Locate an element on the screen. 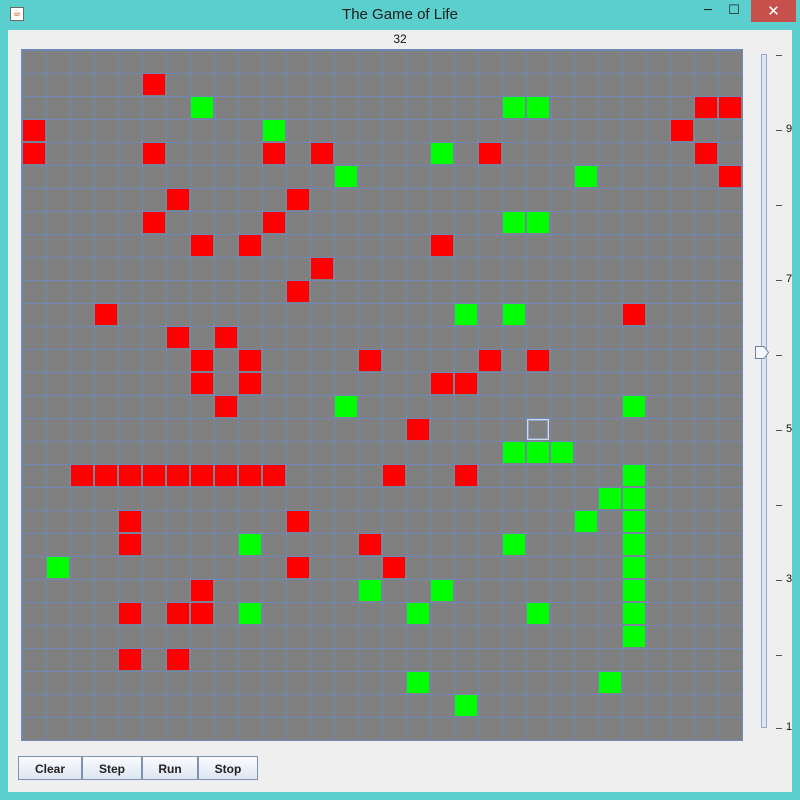 The height and width of the screenshot is (800, 800). stop-button: Stop is located at coordinates (228, 768).